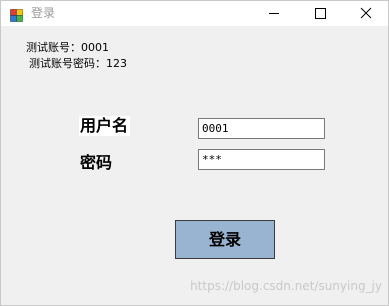 The image size is (389, 306). I want to click on maximize-button, so click(320, 13).